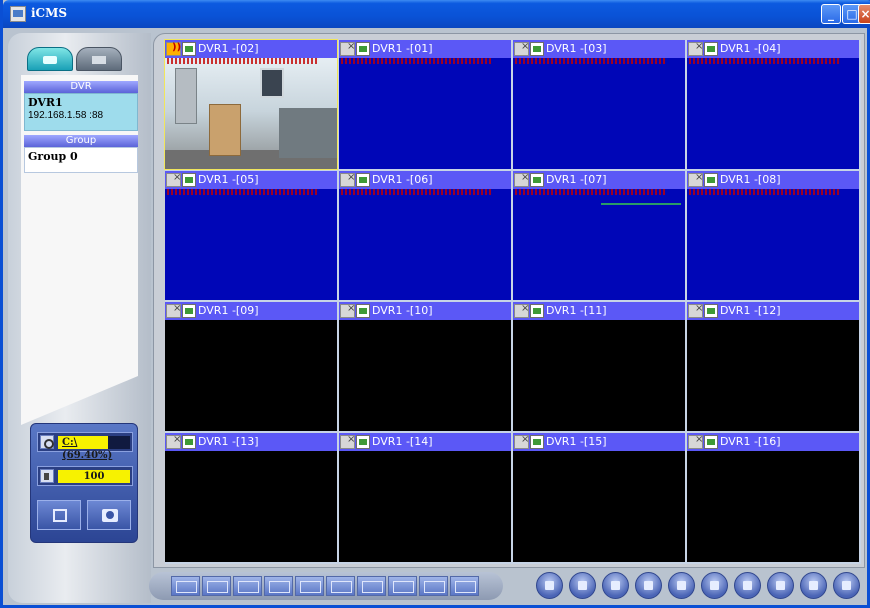 This screenshot has height=608, width=870. Describe the element at coordinates (549, 585) in the screenshot. I see `play-icon` at that location.